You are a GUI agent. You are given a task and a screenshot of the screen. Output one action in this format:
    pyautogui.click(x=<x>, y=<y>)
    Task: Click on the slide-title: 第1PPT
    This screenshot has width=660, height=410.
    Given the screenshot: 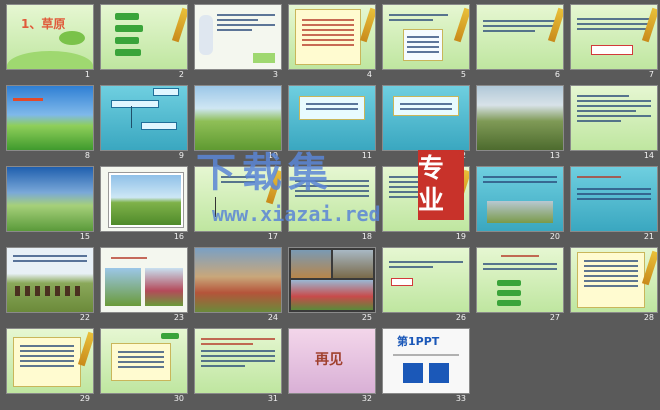 What is the action you would take?
    pyautogui.click(x=418, y=341)
    